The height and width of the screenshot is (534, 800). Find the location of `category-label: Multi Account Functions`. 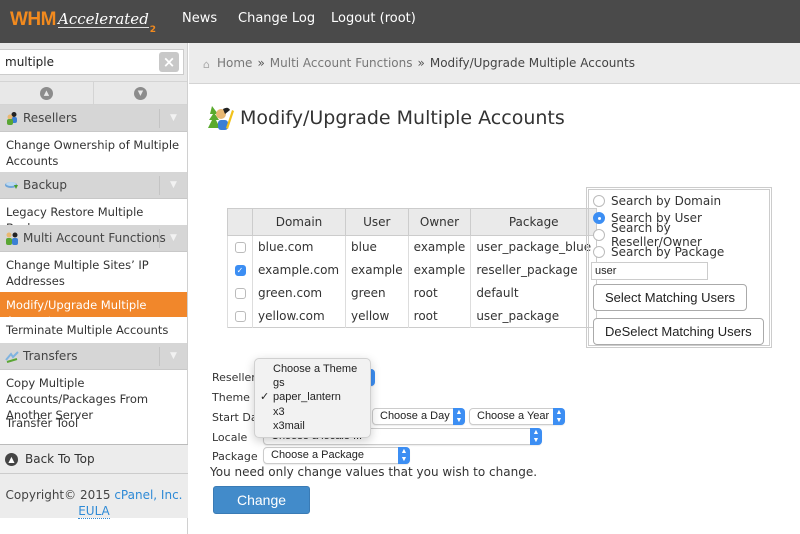

category-label: Multi Account Functions is located at coordinates (94, 238).